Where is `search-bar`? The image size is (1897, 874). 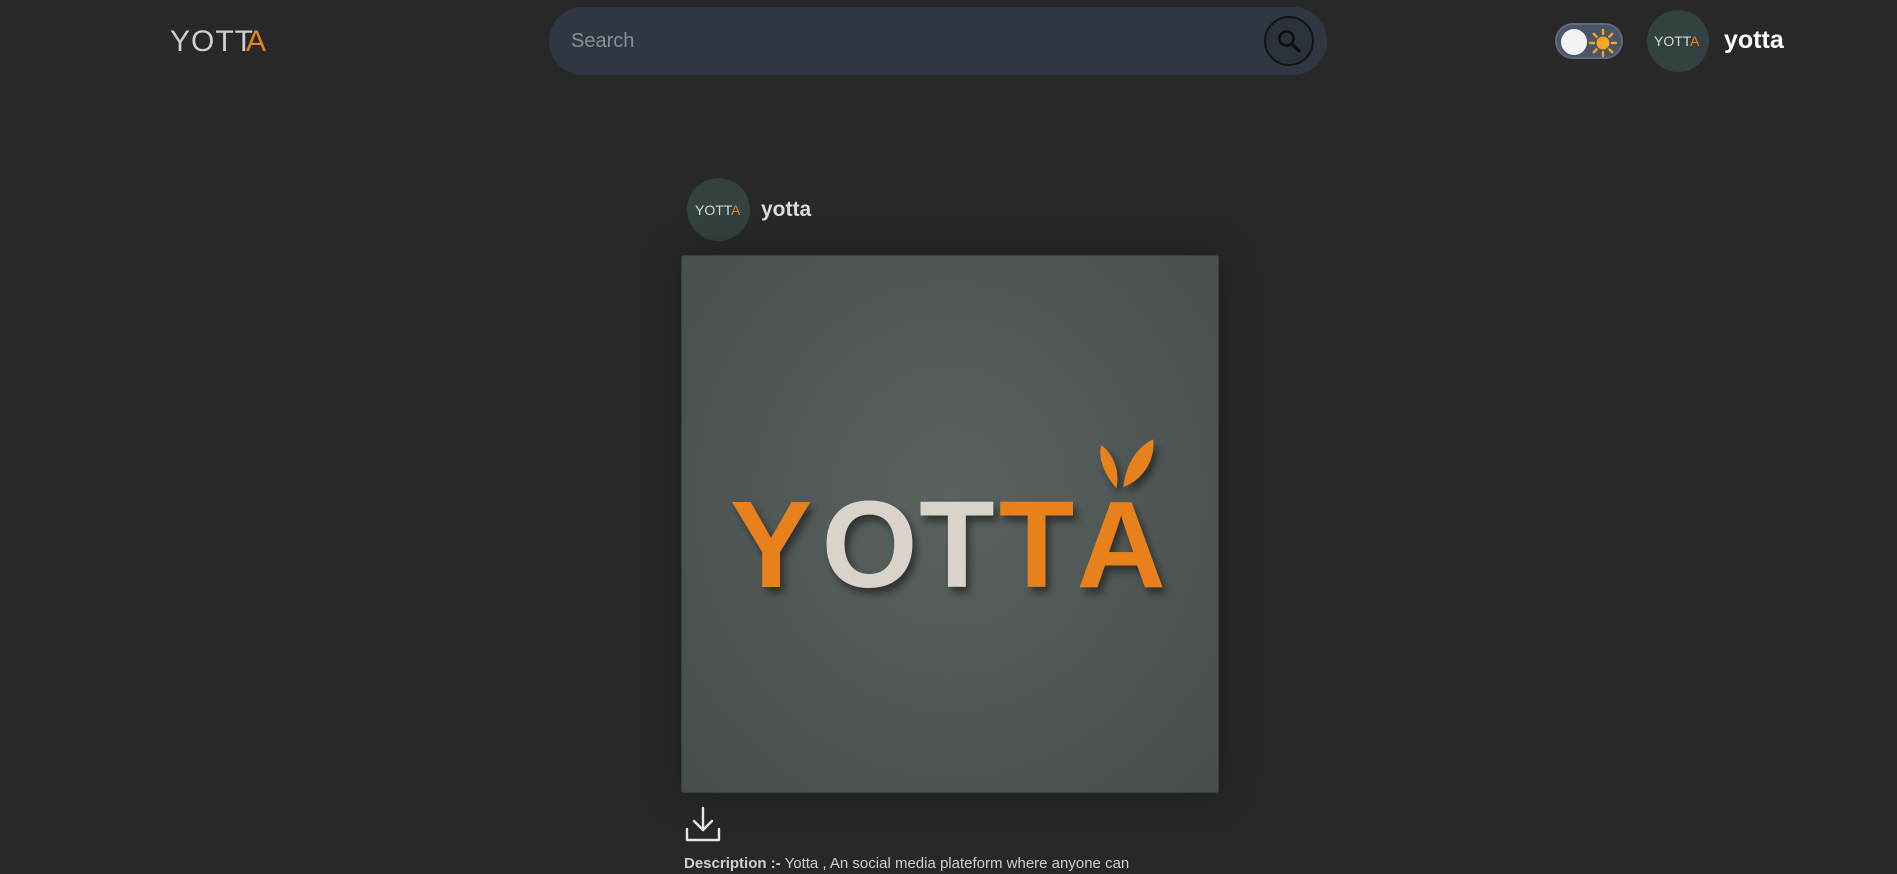
search-bar is located at coordinates (938, 41).